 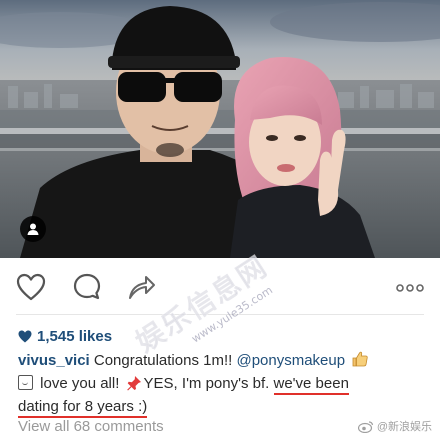 I want to click on heart-filled-icon, so click(x=25, y=336).